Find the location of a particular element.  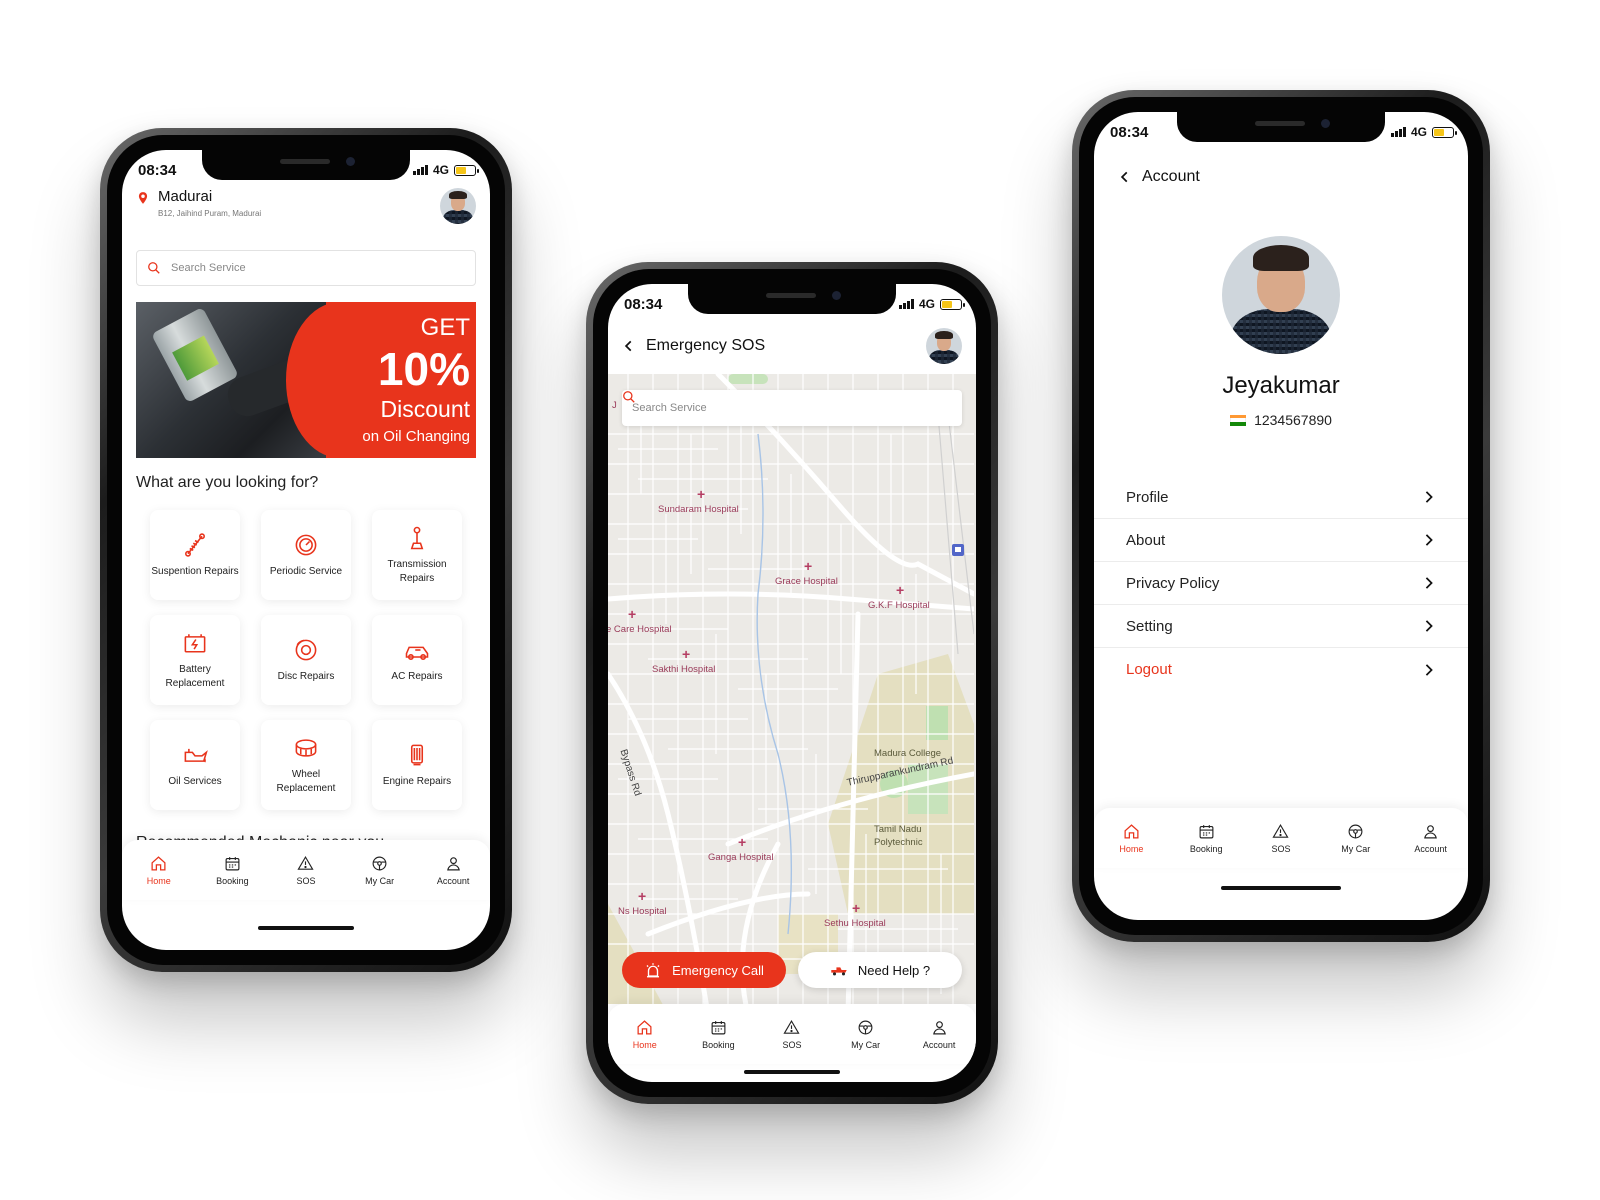

map-label-sundaram: Sundaram Hospital is located at coordinates (698, 509).